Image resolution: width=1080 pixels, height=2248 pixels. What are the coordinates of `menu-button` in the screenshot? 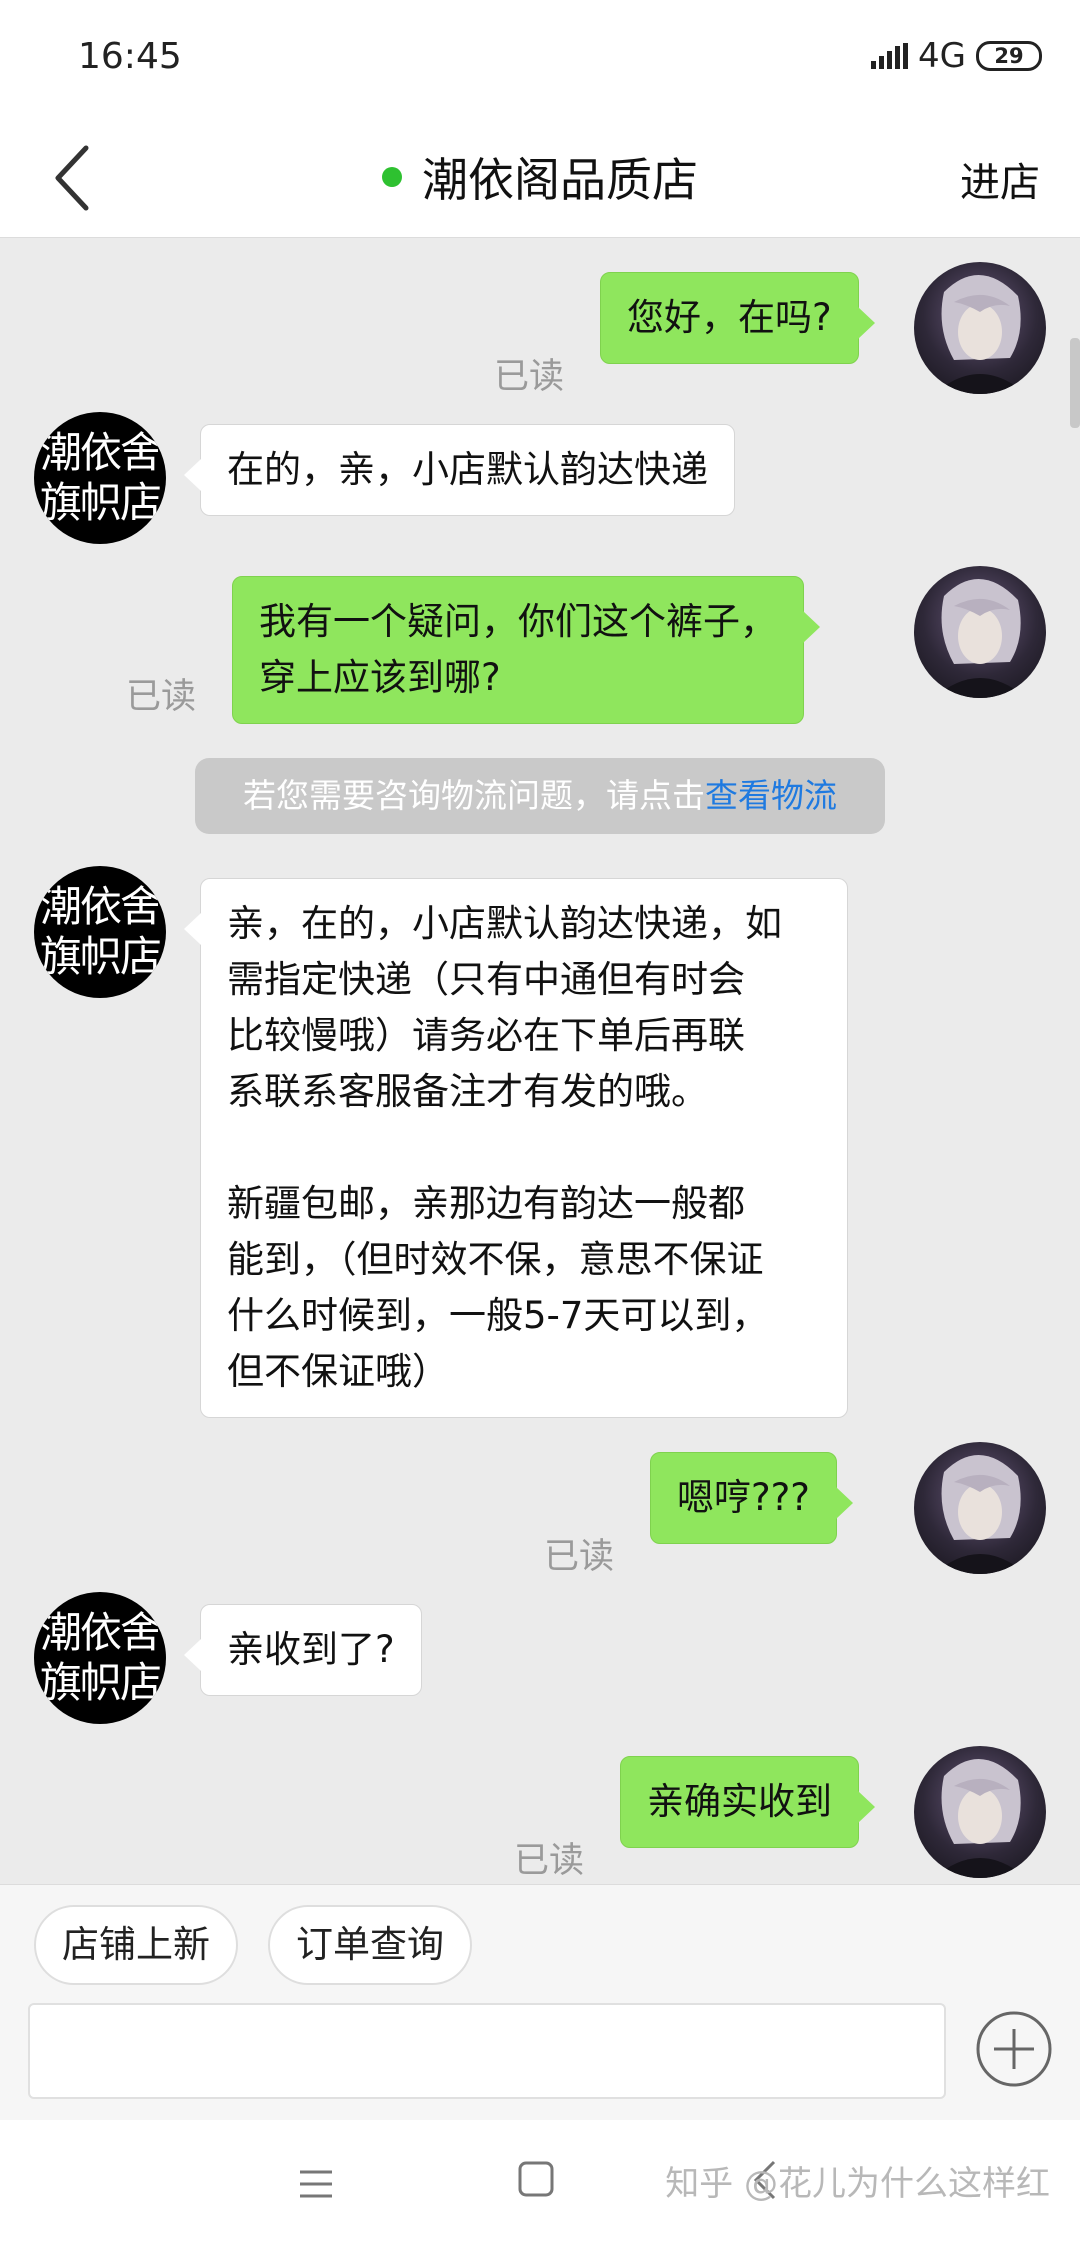 It's located at (316, 2184).